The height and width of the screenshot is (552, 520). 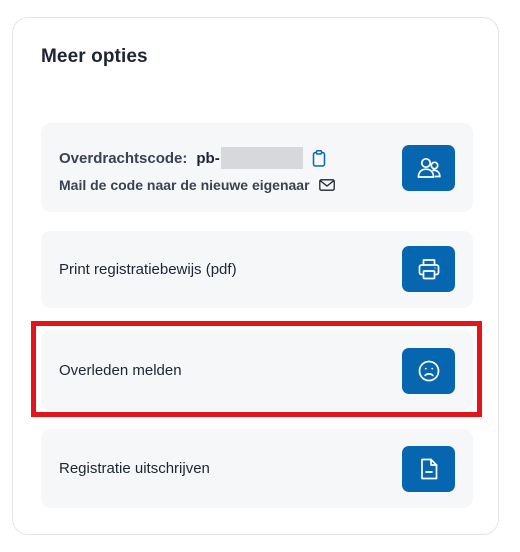 What do you see at coordinates (120, 370) in the screenshot?
I see `report-deceased-label: Overleden melden` at bounding box center [120, 370].